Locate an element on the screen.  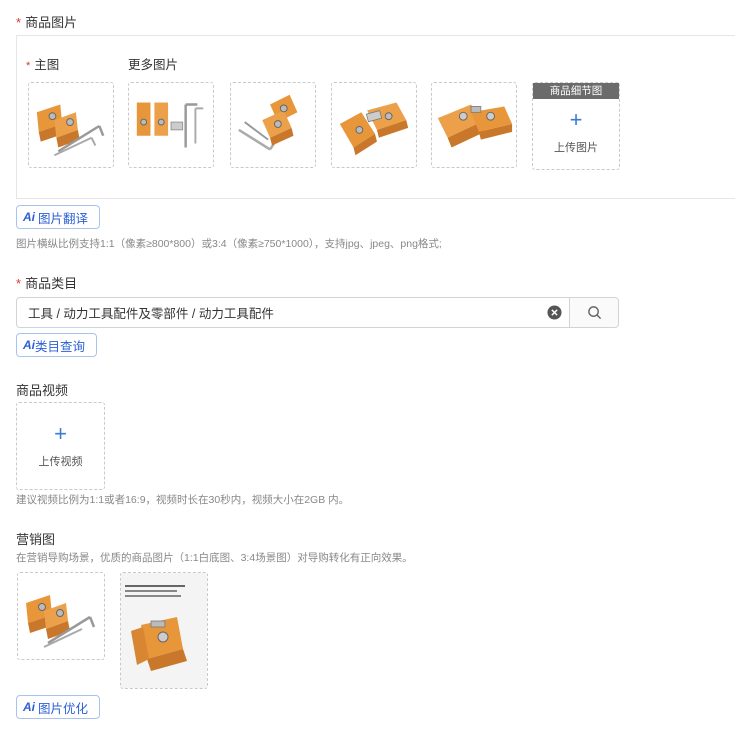
category-value: 工具 / 动力工具配件及零部件 / 动力工具配件 is located at coordinates (151, 314).